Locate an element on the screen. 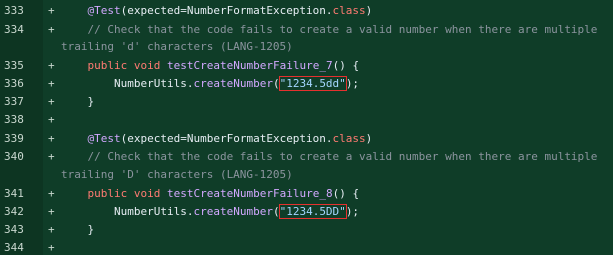 The width and height of the screenshot is (613, 257). highlighted-string-literal: "1234.5dd" is located at coordinates (312, 83).